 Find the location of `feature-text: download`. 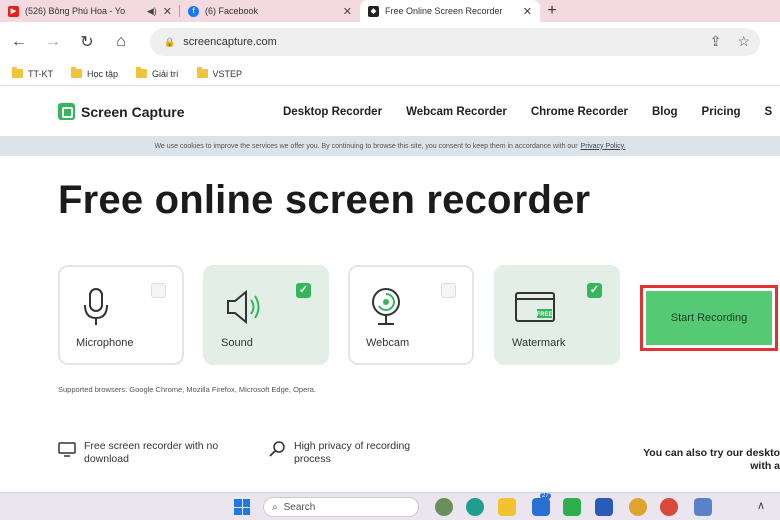

feature-text: download is located at coordinates (106, 459).